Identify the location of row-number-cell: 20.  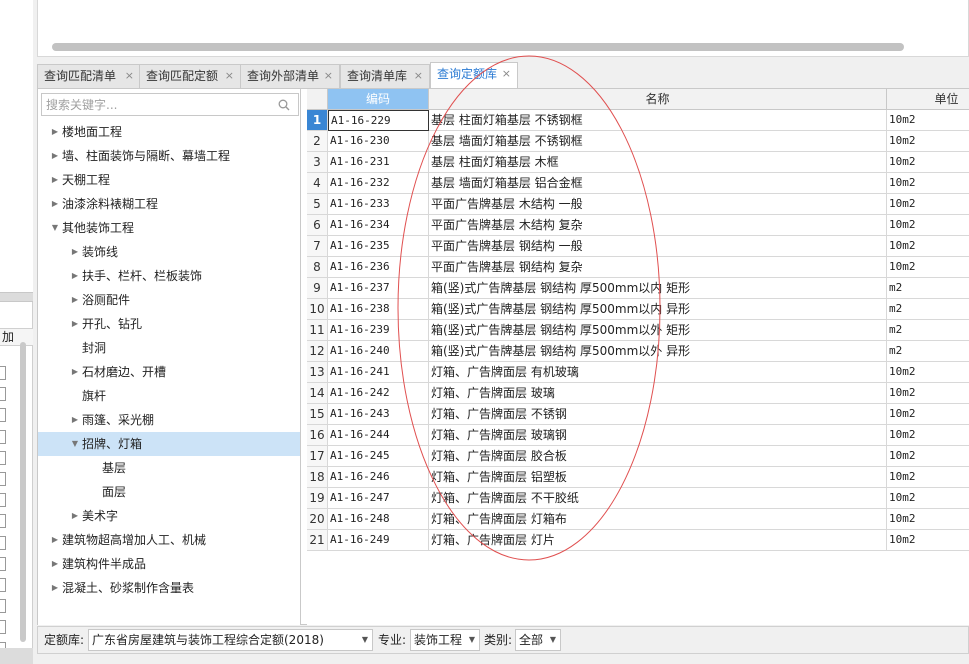
(317, 519).